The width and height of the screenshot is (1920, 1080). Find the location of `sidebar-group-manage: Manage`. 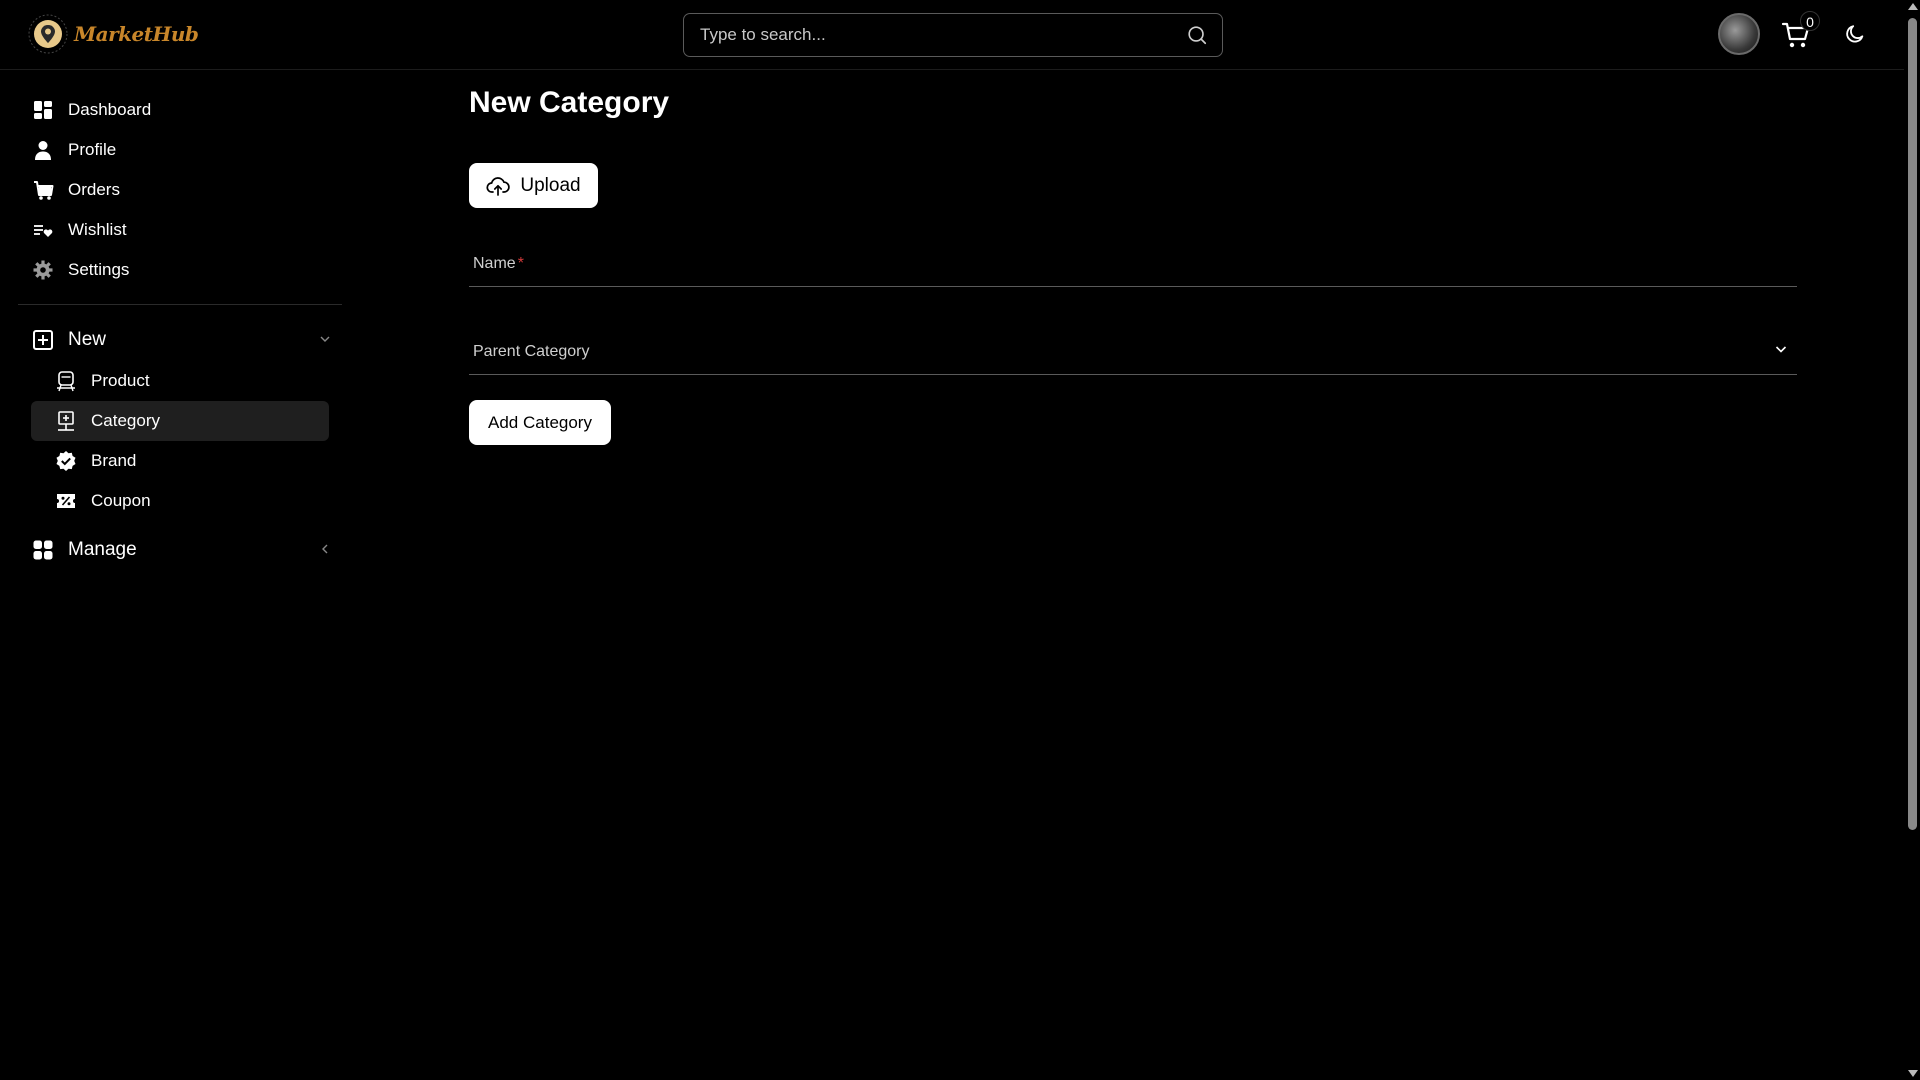

sidebar-group-manage: Manage is located at coordinates (180, 550).